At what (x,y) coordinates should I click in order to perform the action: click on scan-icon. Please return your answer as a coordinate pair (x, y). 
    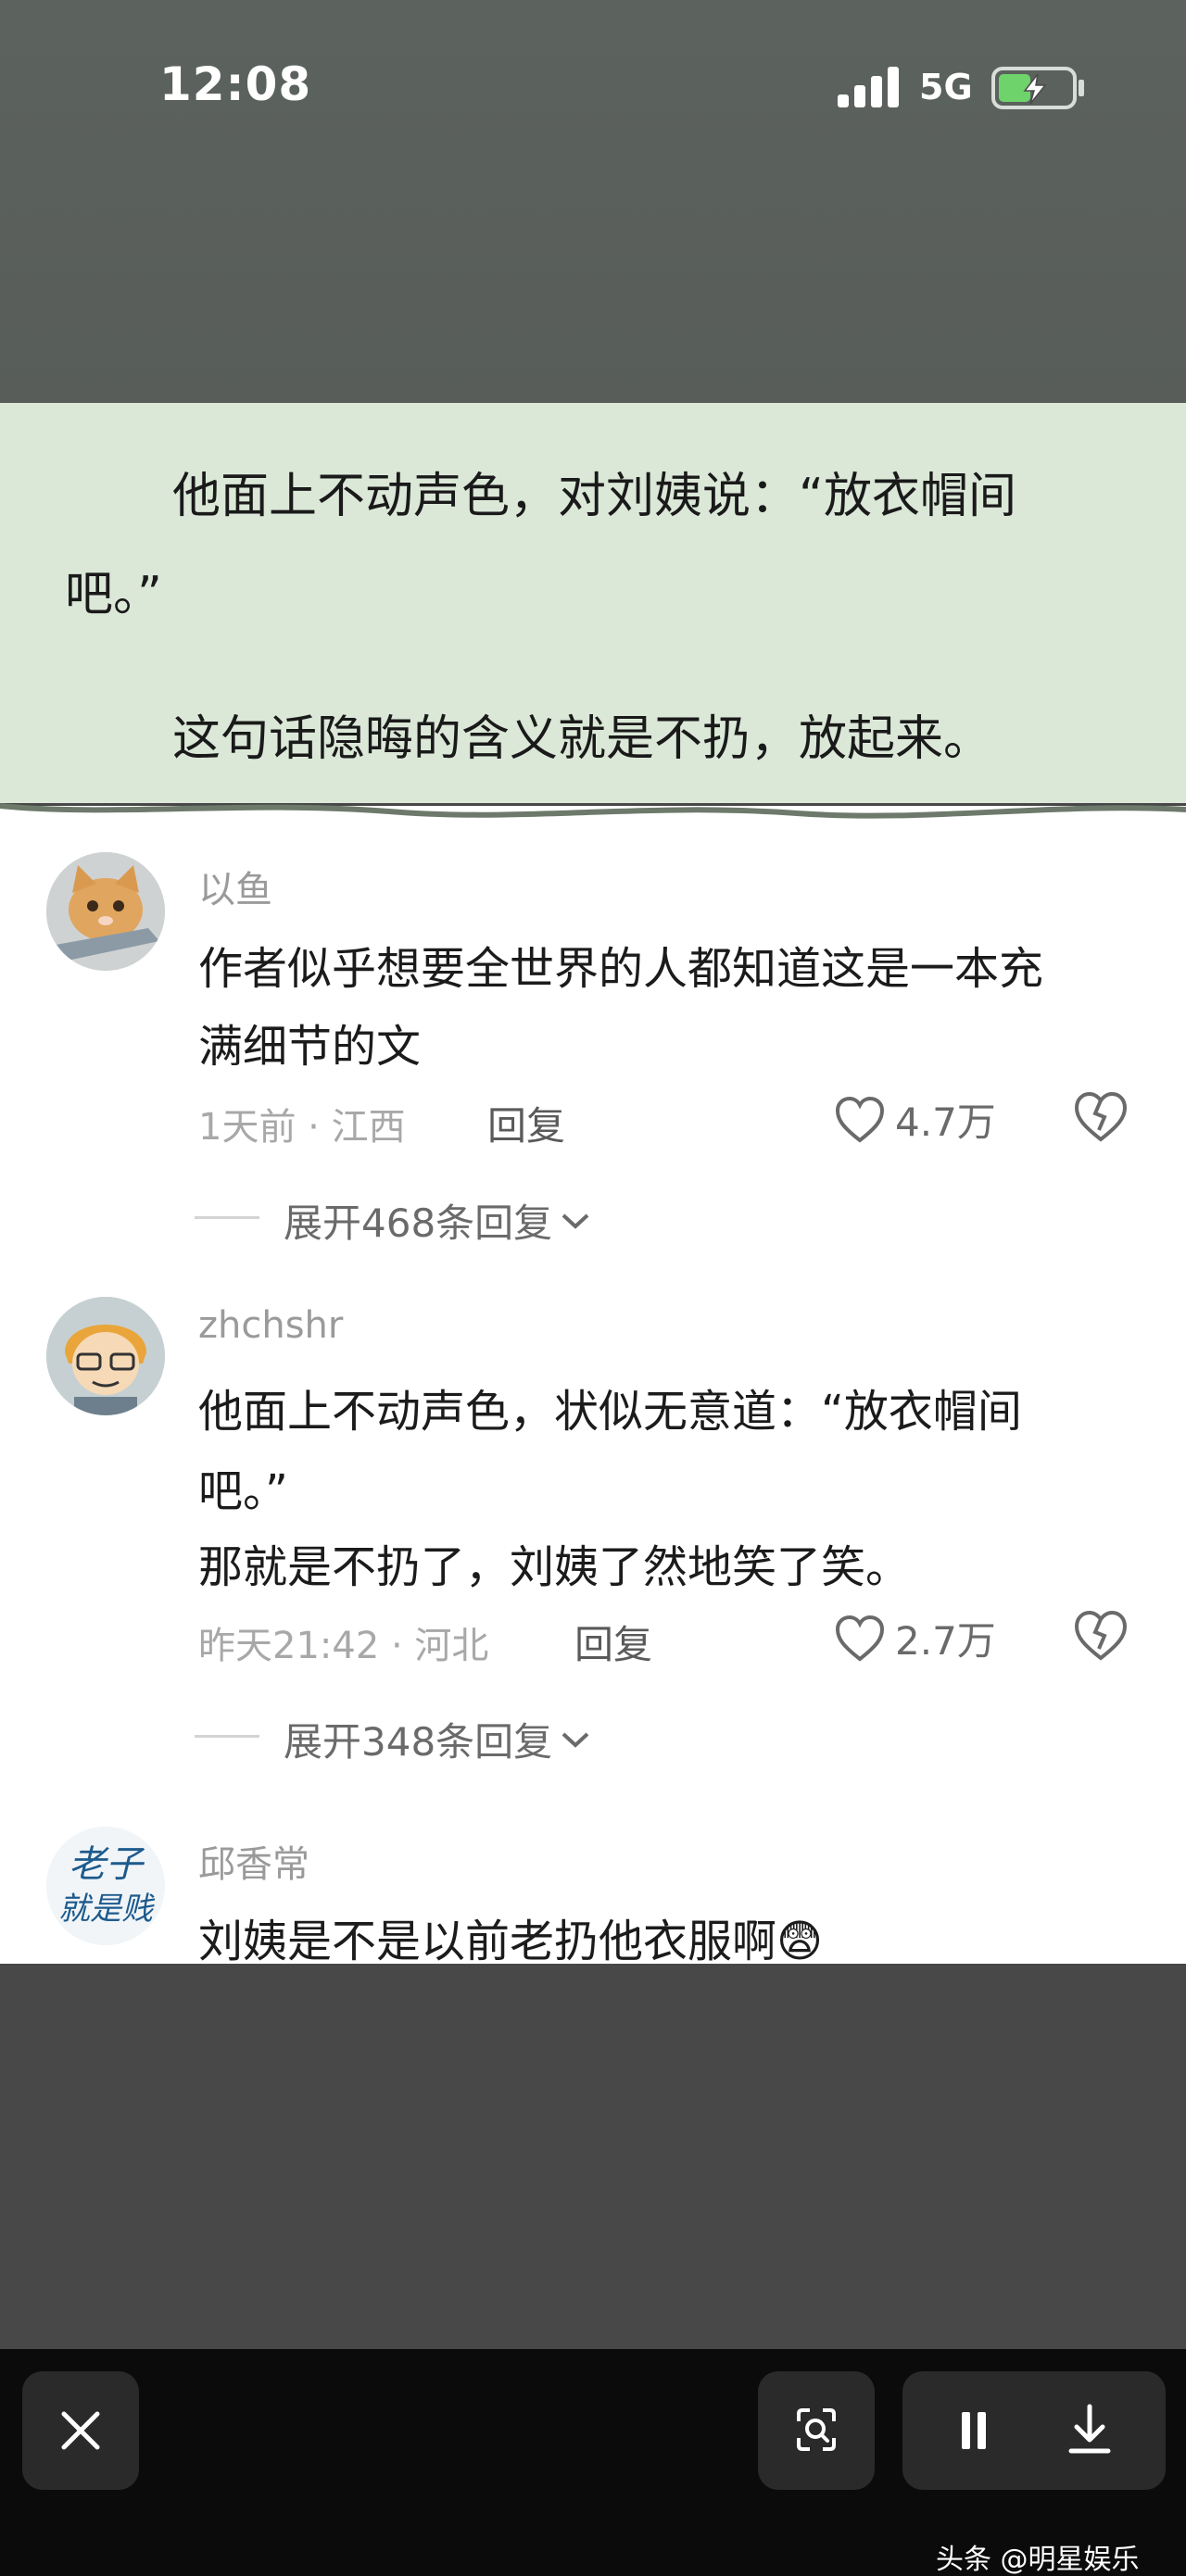
    Looking at the image, I should click on (816, 2429).